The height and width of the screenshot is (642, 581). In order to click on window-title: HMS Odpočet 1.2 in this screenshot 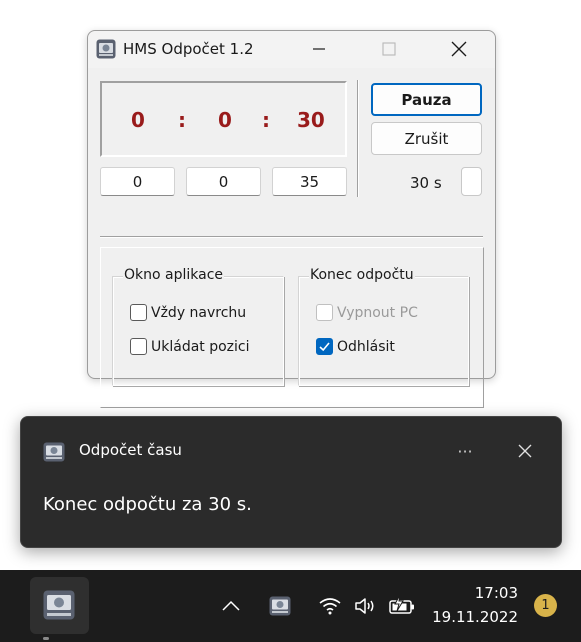, I will do `click(188, 49)`.